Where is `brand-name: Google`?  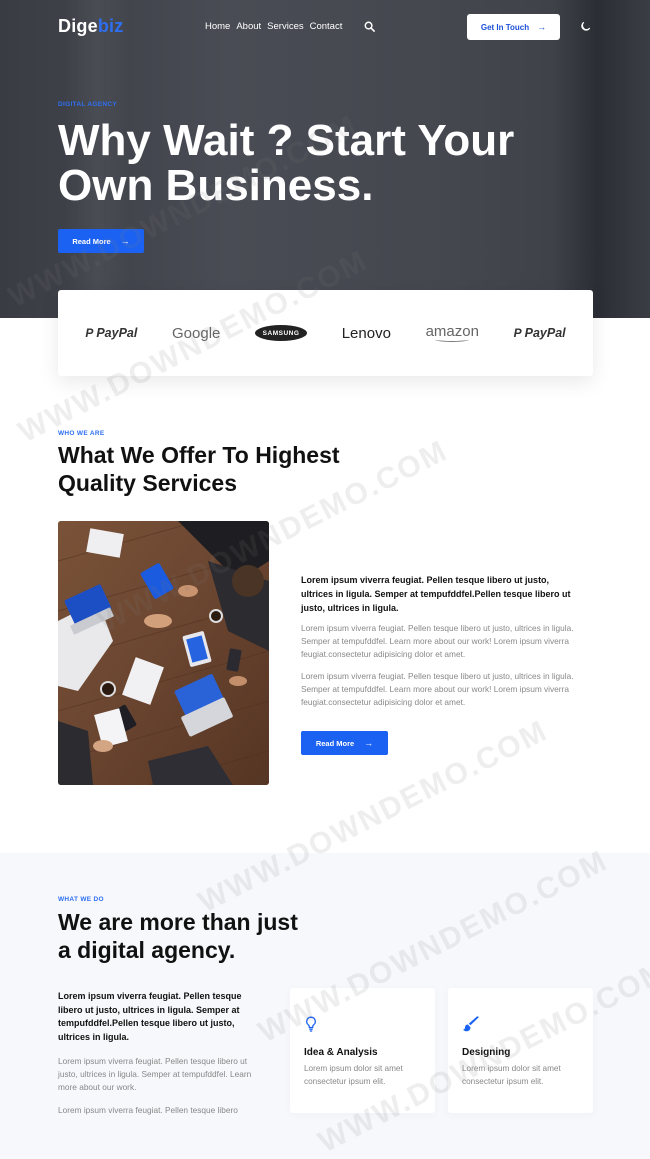 brand-name: Google is located at coordinates (196, 333).